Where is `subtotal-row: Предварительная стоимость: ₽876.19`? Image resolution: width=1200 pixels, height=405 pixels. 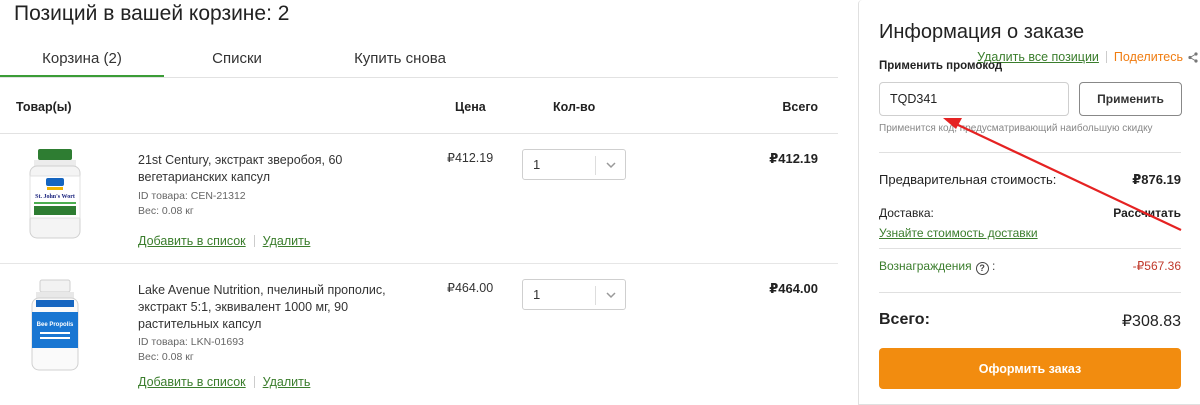 subtotal-row: Предварительная стоимость: ₽876.19 is located at coordinates (1030, 179).